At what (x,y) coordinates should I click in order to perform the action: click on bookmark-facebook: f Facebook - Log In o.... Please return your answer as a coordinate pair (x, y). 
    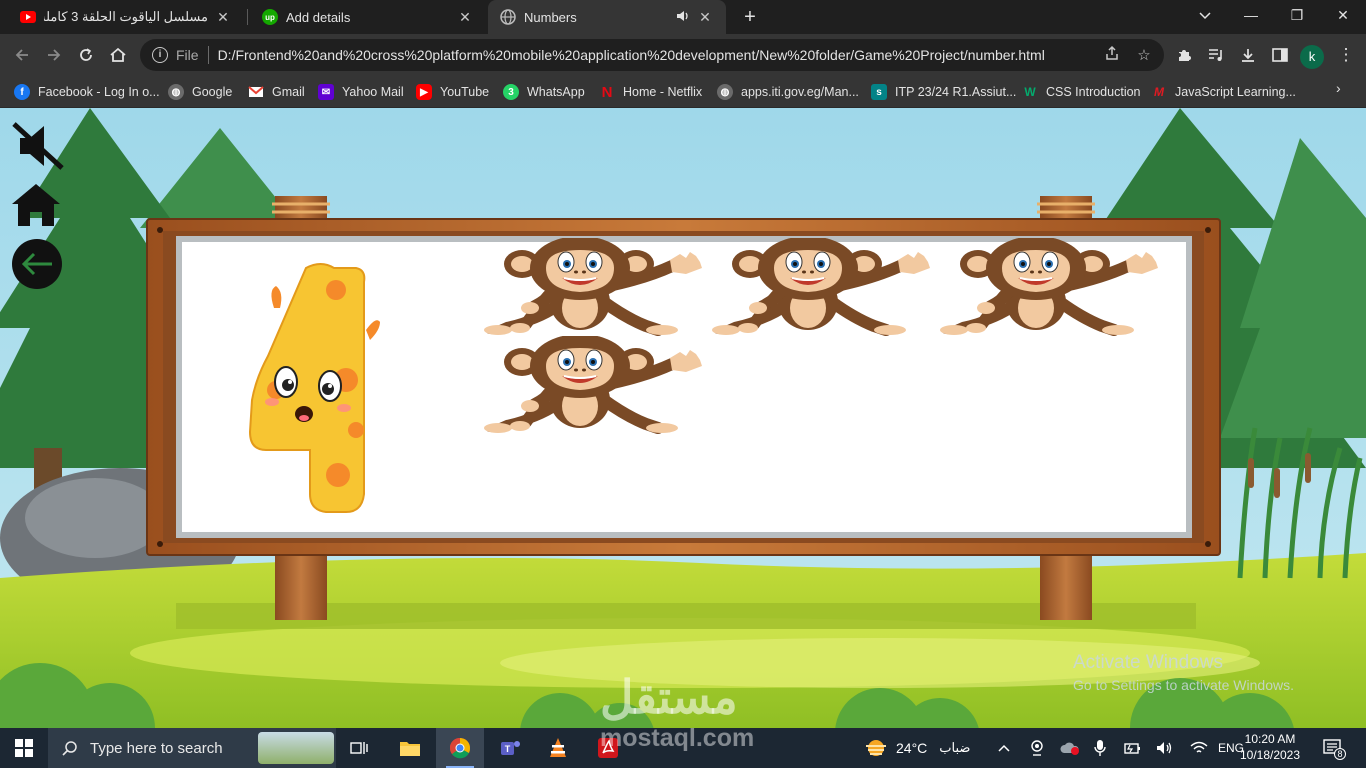
    Looking at the image, I should click on (87, 92).